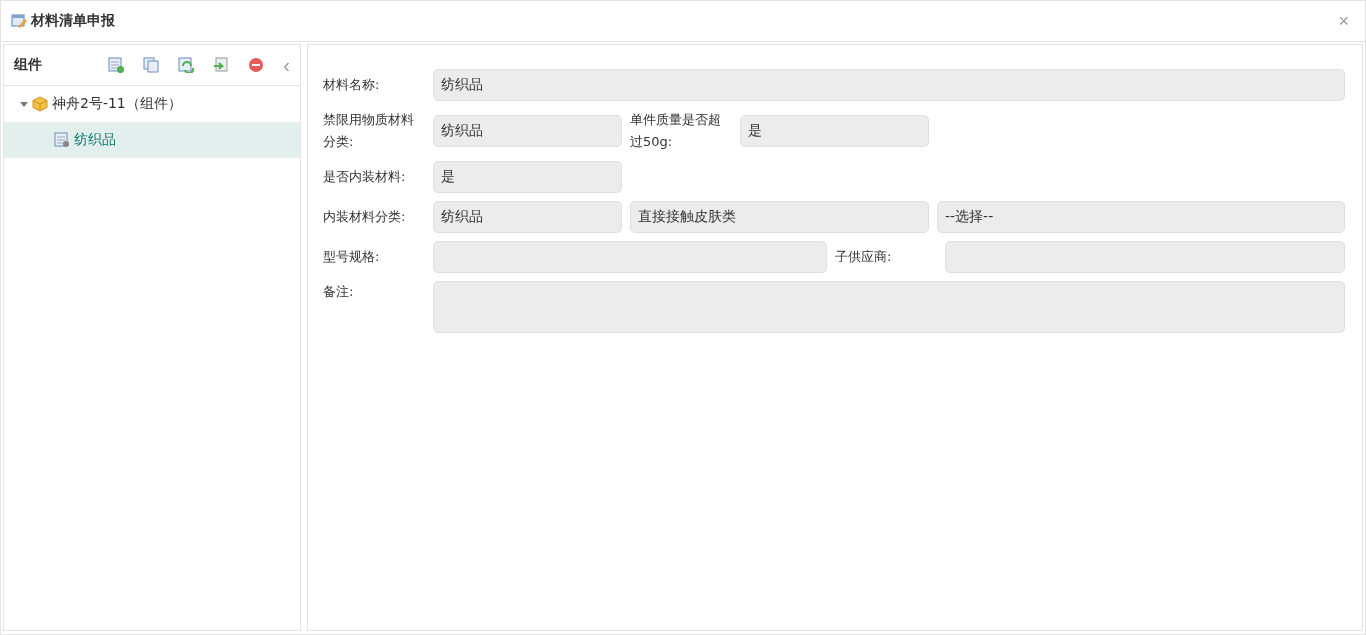  What do you see at coordinates (256, 65) in the screenshot?
I see `remove-icon` at bounding box center [256, 65].